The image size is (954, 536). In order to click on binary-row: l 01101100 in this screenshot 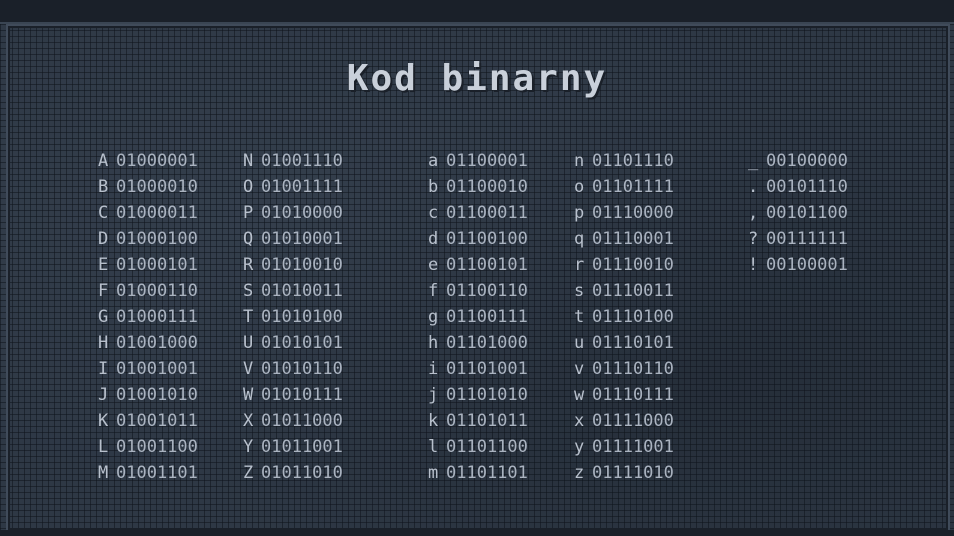, I will do `click(478, 447)`.